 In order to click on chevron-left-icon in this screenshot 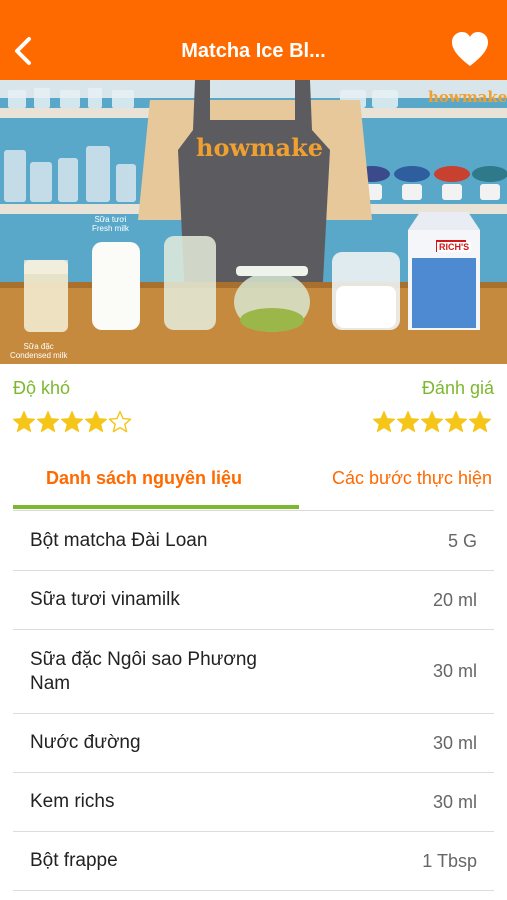, I will do `click(23, 51)`.